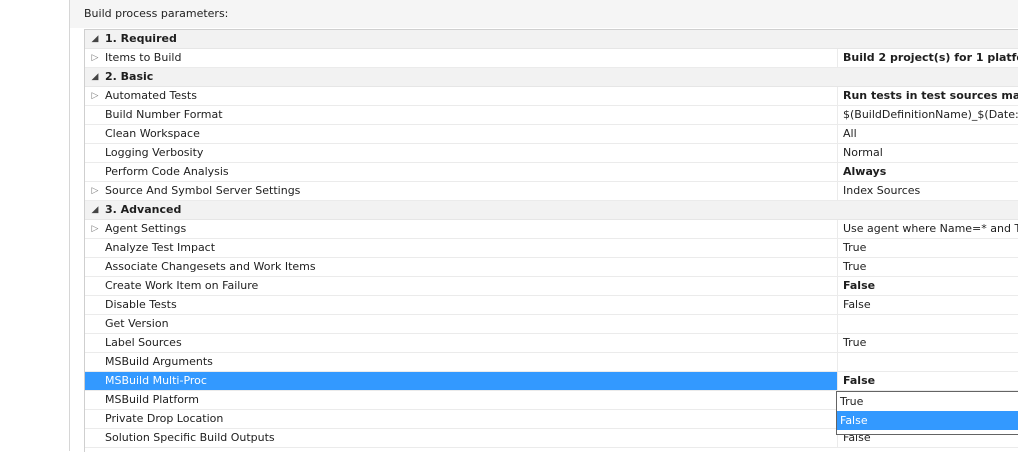 The image size is (1018, 452). Describe the element at coordinates (143, 57) in the screenshot. I see `property-name: Items to Build` at that location.